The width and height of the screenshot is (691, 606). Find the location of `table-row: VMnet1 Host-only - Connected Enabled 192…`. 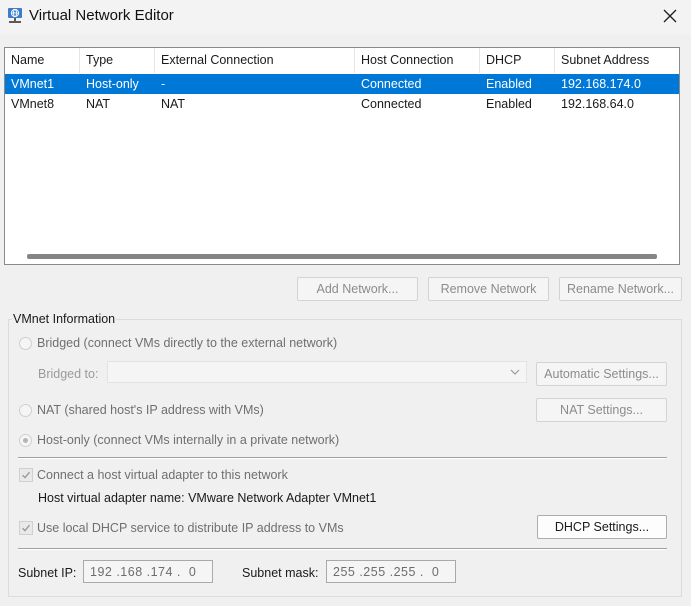

table-row: VMnet1 Host-only - Connected Enabled 192… is located at coordinates (342, 84).